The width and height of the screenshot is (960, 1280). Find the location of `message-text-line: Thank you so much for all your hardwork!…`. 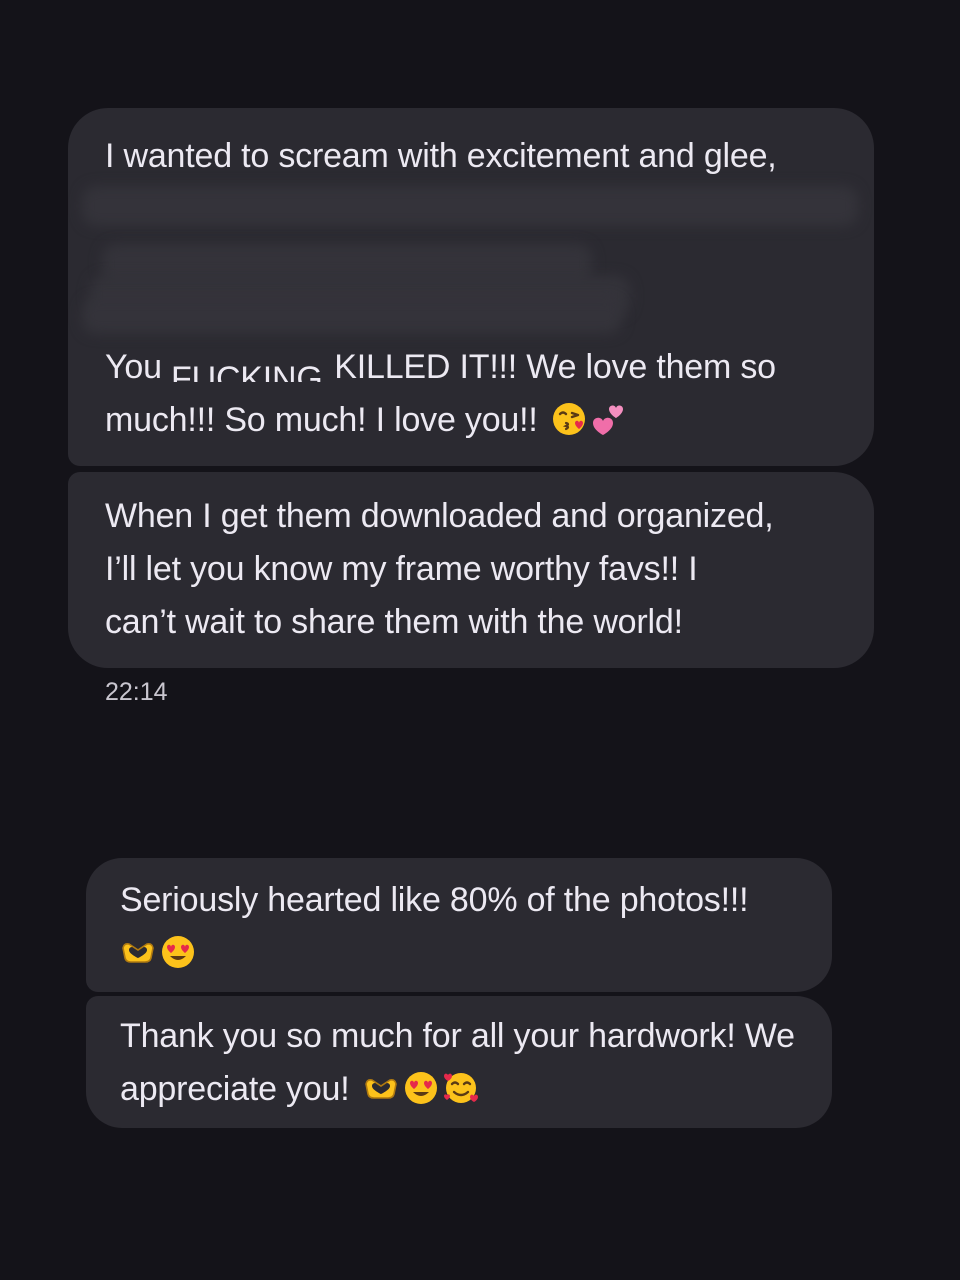

message-text-line: Thank you so much for all your hardwork!… is located at coordinates (457, 1036).